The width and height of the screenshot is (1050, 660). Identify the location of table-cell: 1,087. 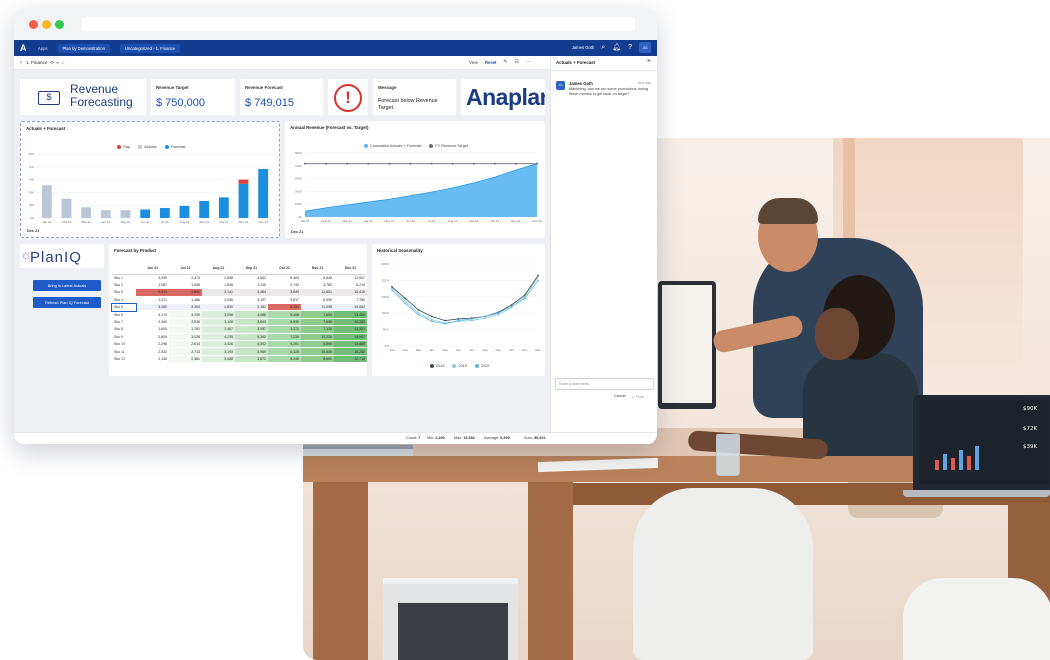
(152, 285).